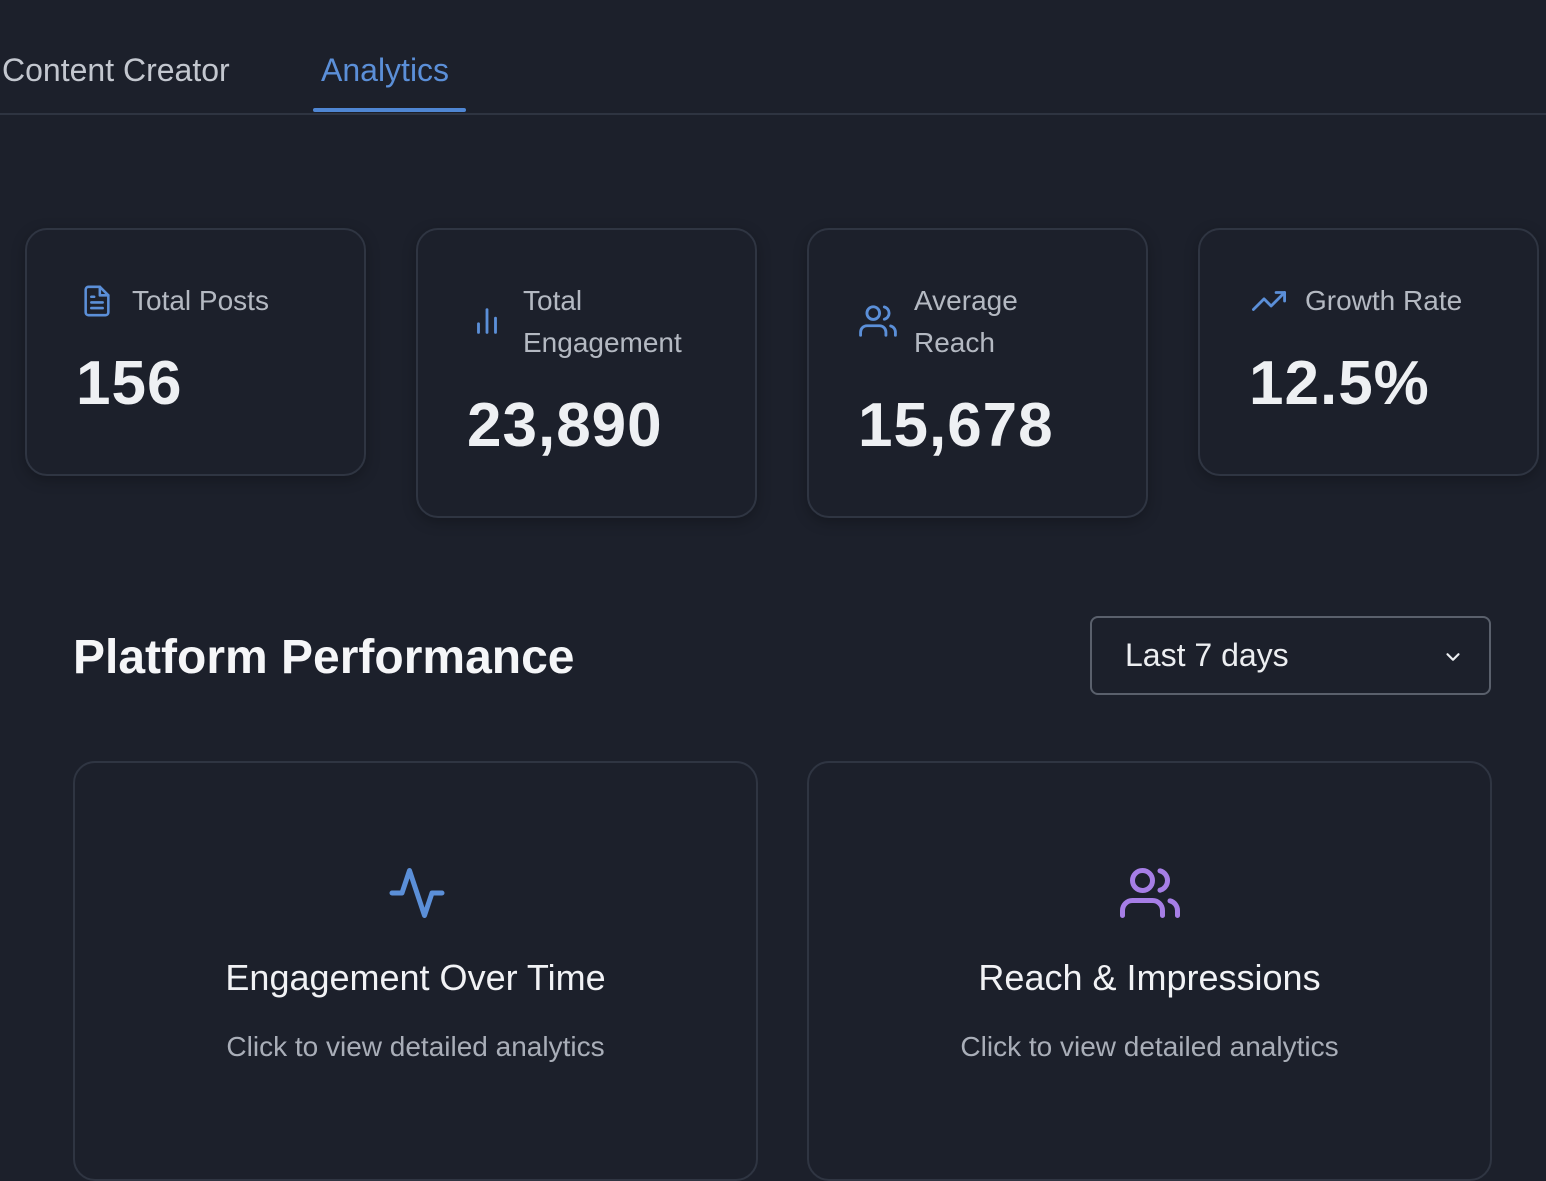 The height and width of the screenshot is (1181, 1546). I want to click on stat-label: Total Posts, so click(200, 300).